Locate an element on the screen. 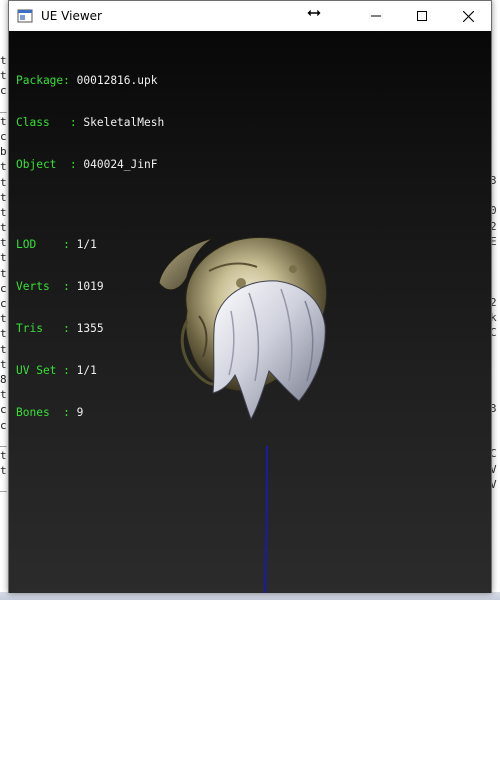 The width and height of the screenshot is (500, 773). minimize-icon is located at coordinates (376, 16).